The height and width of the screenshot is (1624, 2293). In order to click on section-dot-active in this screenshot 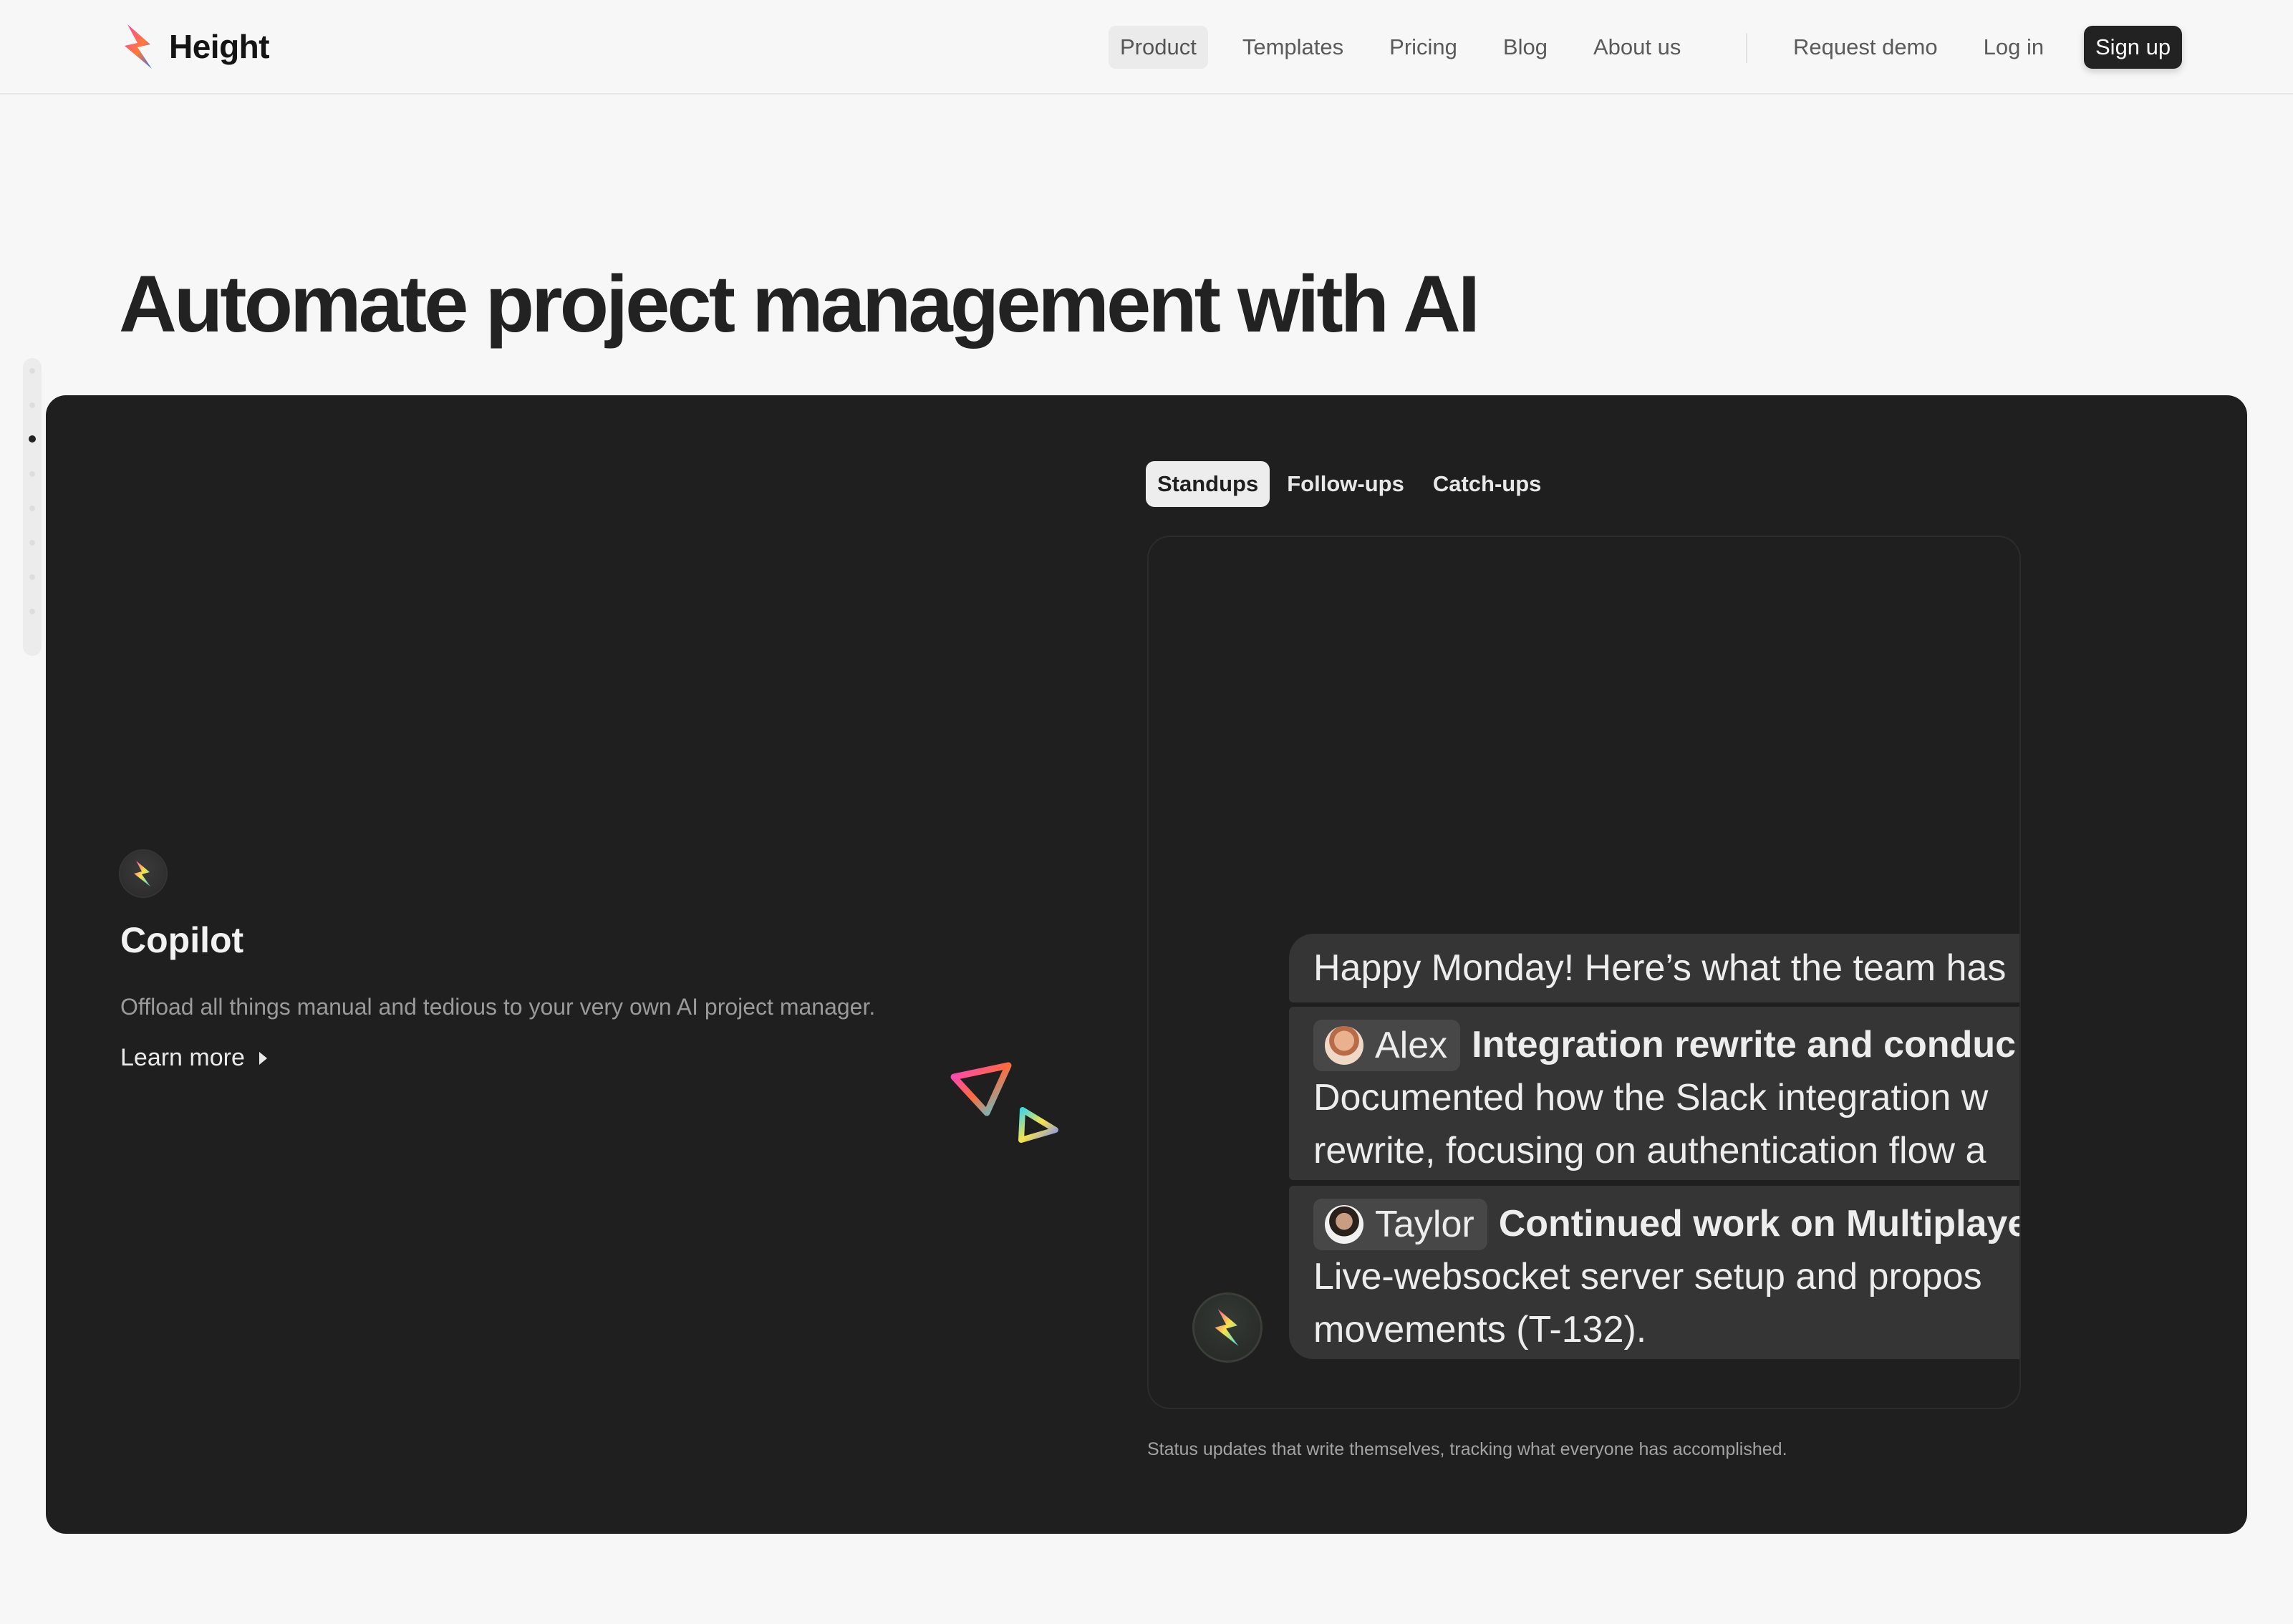, I will do `click(32, 439)`.